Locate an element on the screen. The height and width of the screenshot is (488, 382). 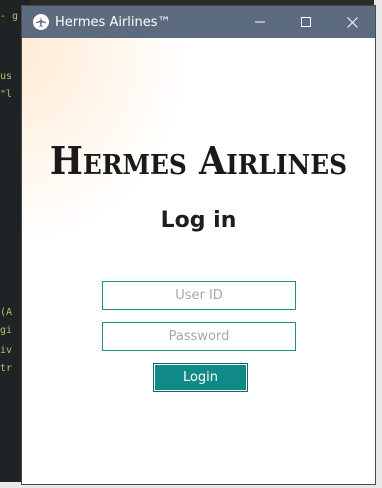
password-input is located at coordinates (199, 336).